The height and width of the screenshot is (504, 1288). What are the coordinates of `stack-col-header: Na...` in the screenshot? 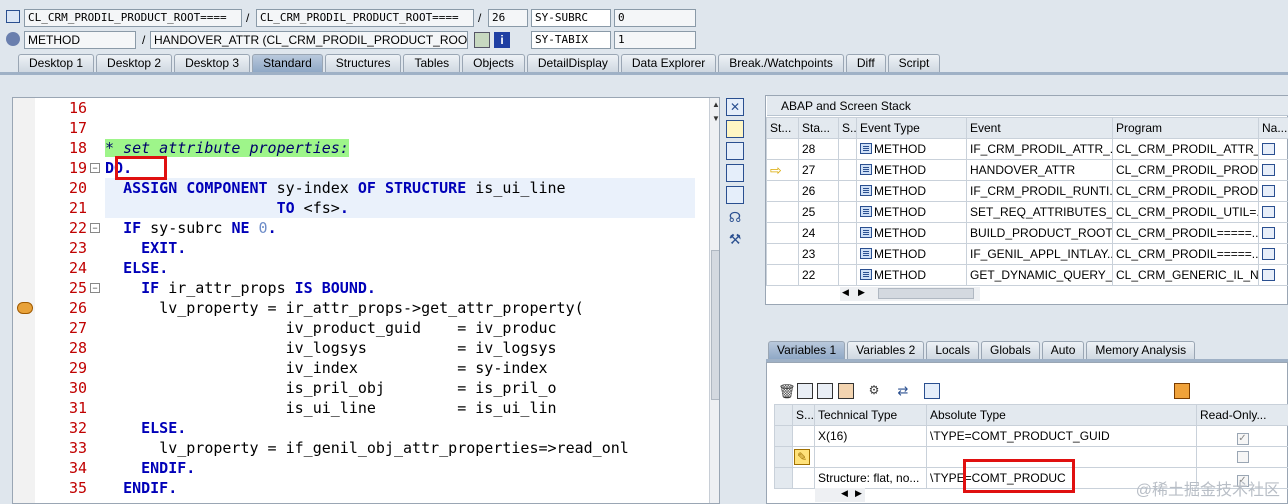 It's located at (1273, 128).